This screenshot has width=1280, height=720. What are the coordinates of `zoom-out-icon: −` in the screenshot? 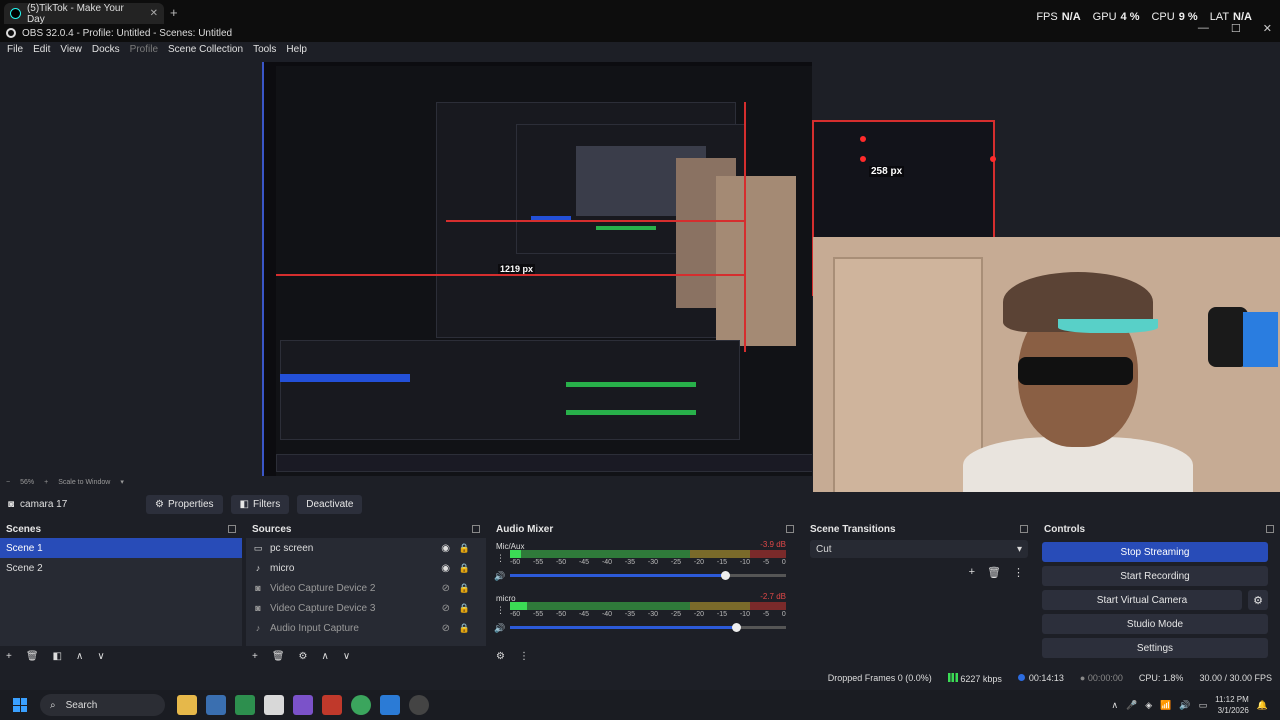 It's located at (8, 482).